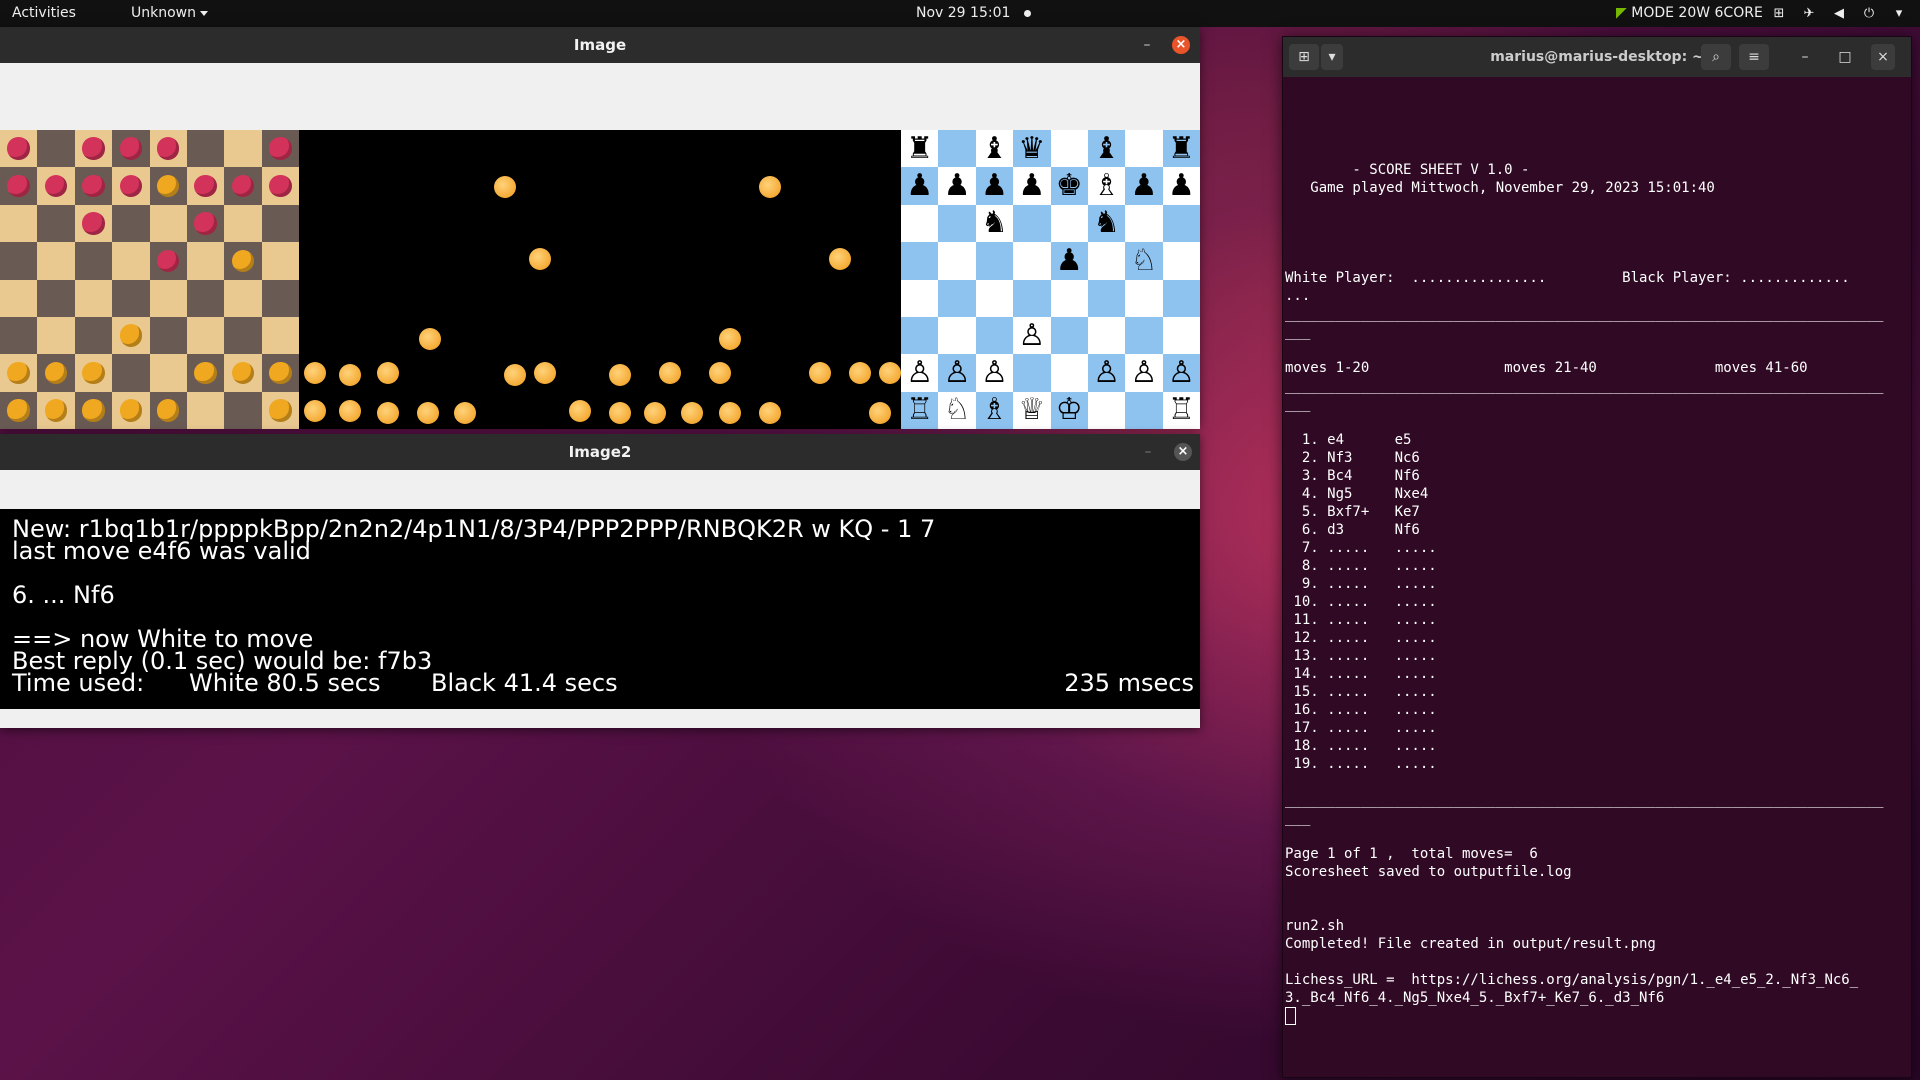 This screenshot has height=1080, width=1920. I want to click on time-used-label: Time used:, so click(78, 683).